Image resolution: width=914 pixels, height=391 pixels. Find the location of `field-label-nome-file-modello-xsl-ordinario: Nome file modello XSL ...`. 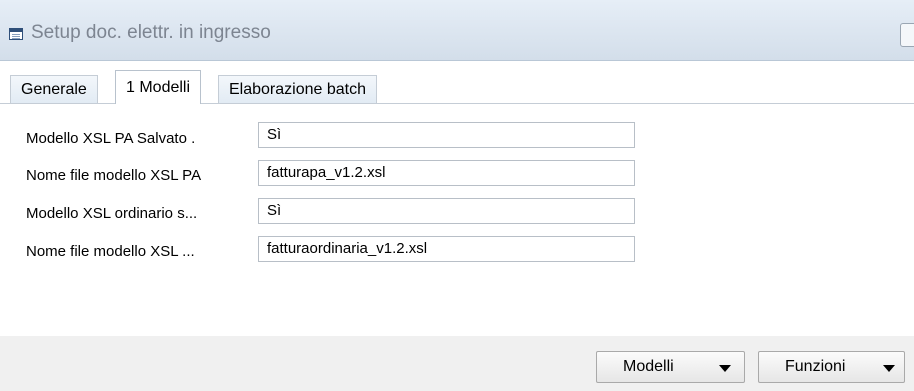

field-label-nome-file-modello-xsl-ordinario: Nome file modello XSL ... is located at coordinates (110, 251).